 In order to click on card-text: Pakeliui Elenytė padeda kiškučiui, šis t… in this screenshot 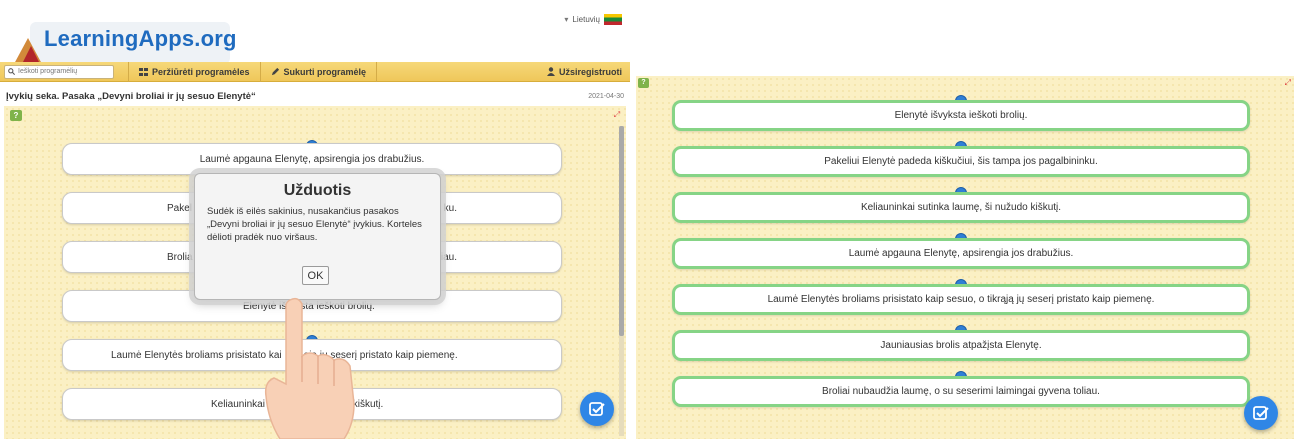, I will do `click(961, 161)`.